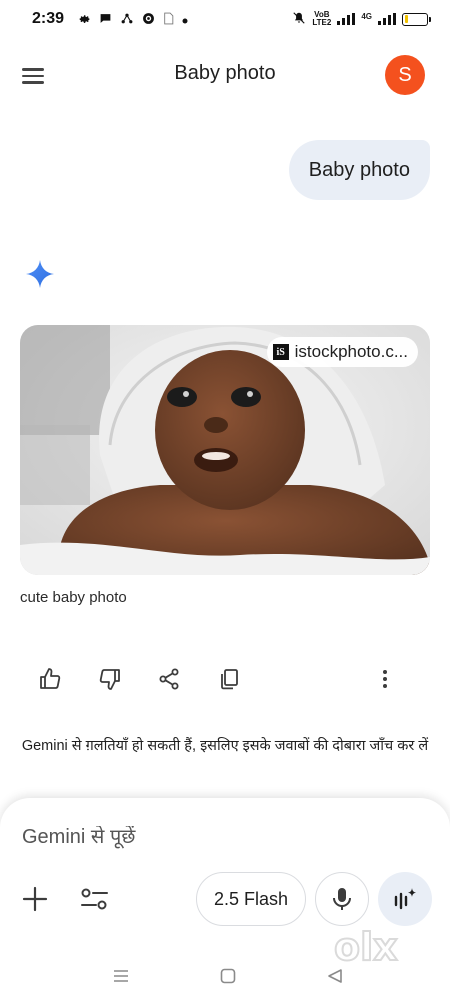  I want to click on network-type: 4G, so click(366, 16).